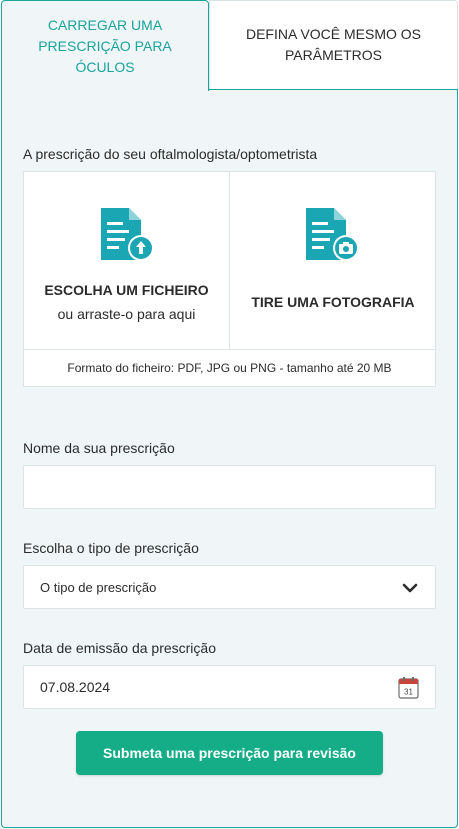 This screenshot has height=829, width=459. Describe the element at coordinates (119, 648) in the screenshot. I see `issue-date-label: Data de emissão da prescrição` at that location.